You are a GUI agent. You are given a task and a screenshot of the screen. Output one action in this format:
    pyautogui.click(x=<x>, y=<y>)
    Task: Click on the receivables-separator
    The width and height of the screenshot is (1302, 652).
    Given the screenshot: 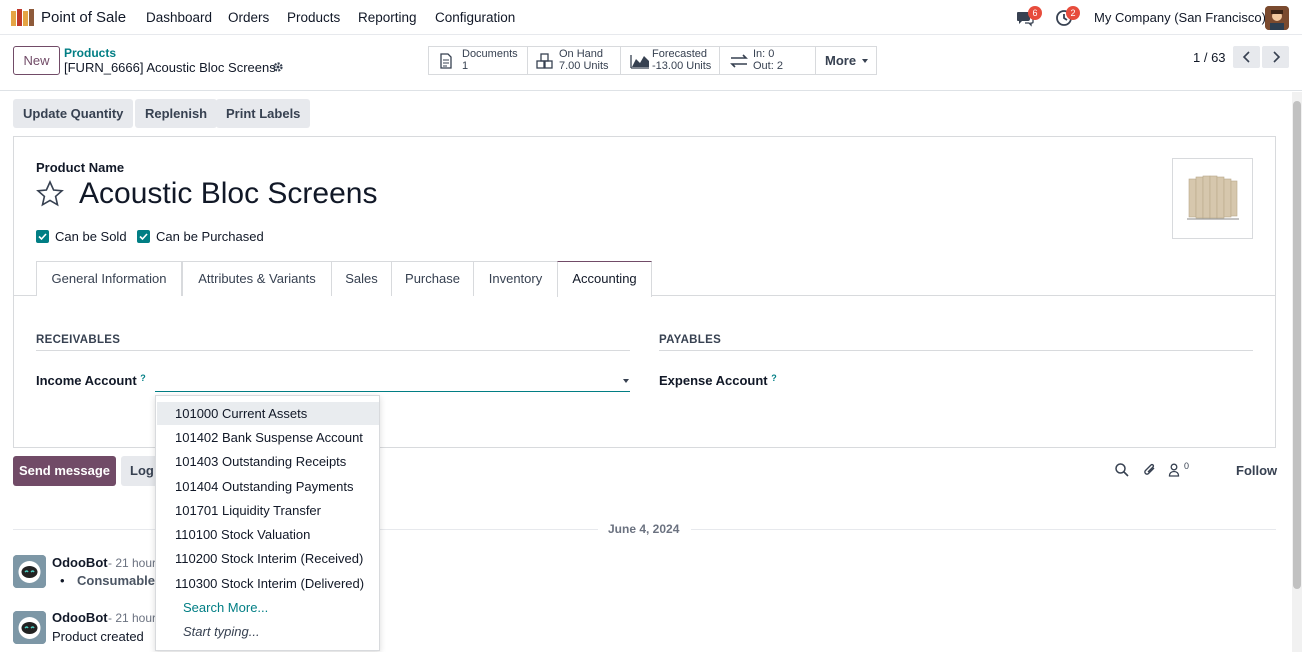 What is the action you would take?
    pyautogui.click(x=333, y=350)
    